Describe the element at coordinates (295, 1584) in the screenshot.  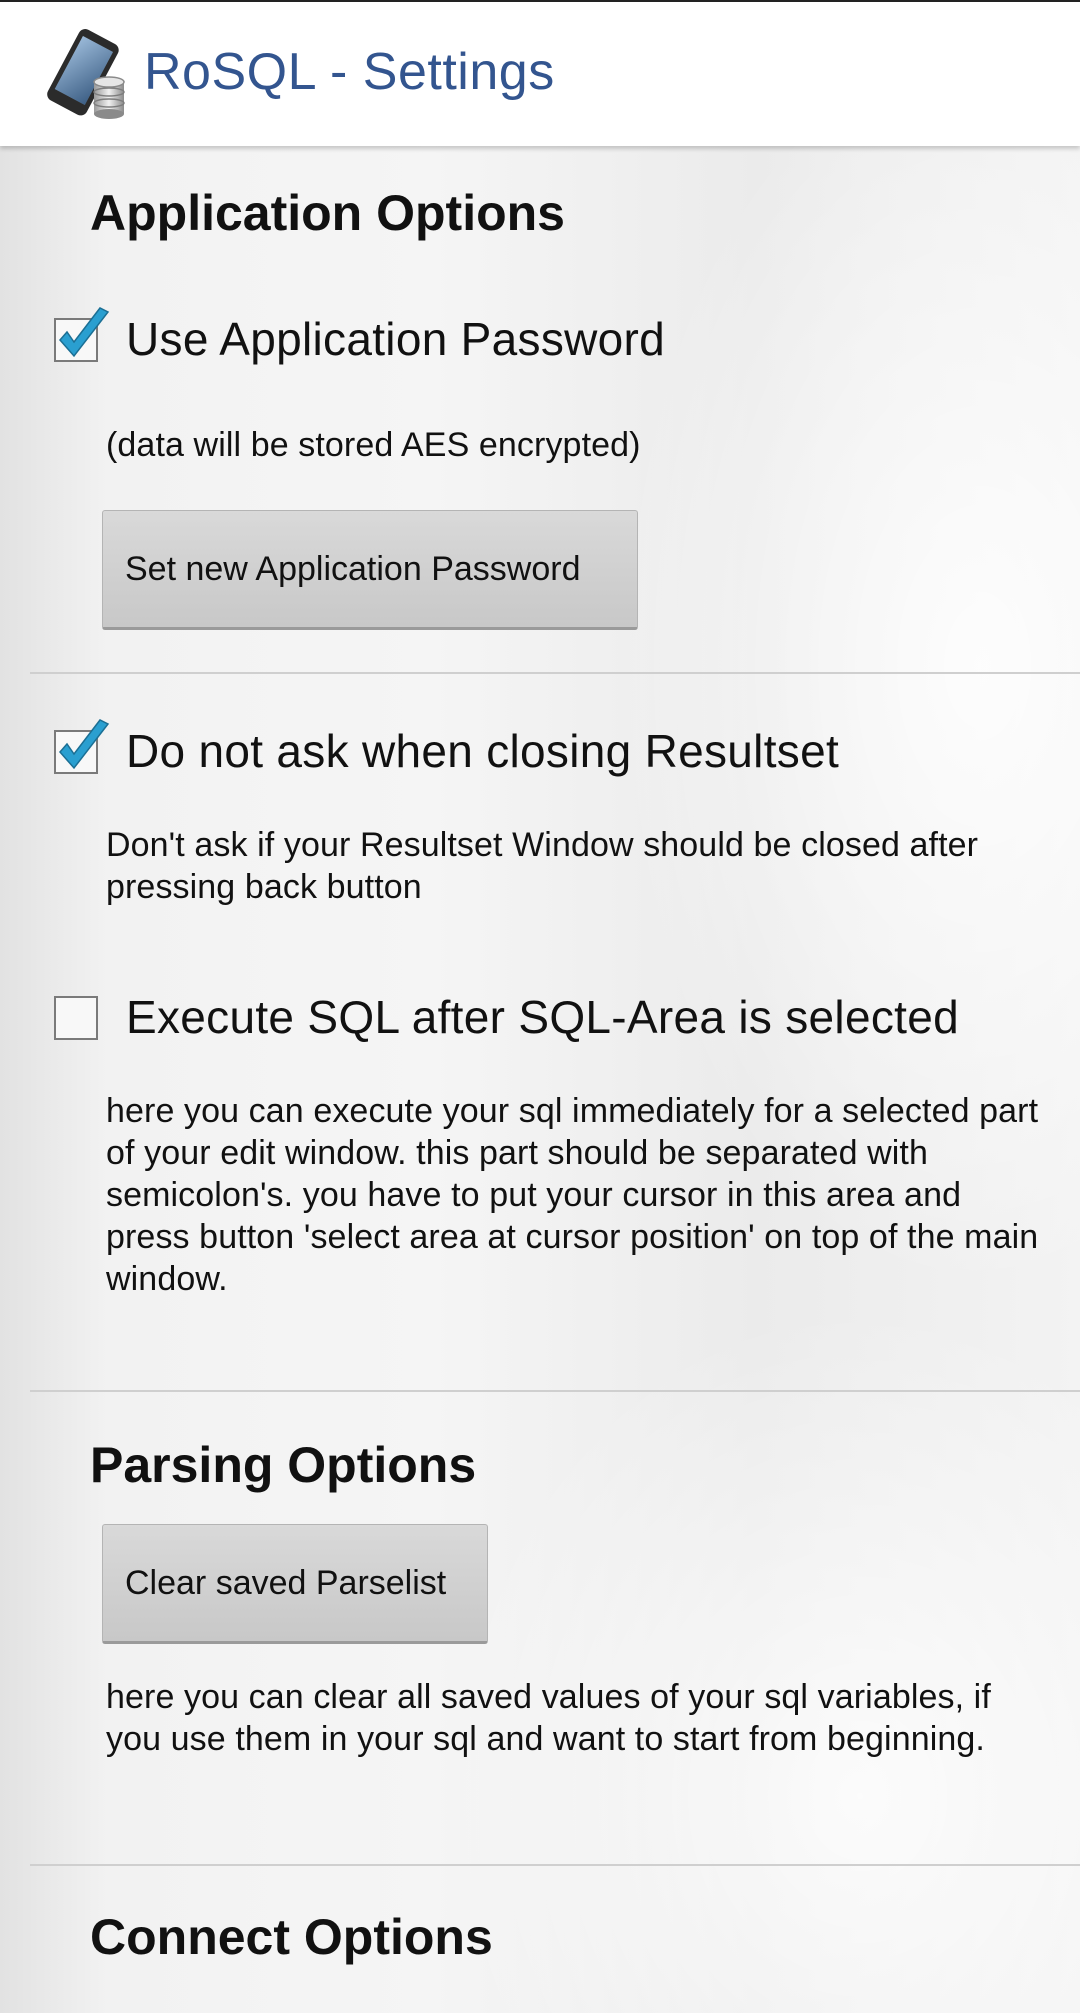
I see `clear-parselist-button: Clear saved Parselist` at that location.